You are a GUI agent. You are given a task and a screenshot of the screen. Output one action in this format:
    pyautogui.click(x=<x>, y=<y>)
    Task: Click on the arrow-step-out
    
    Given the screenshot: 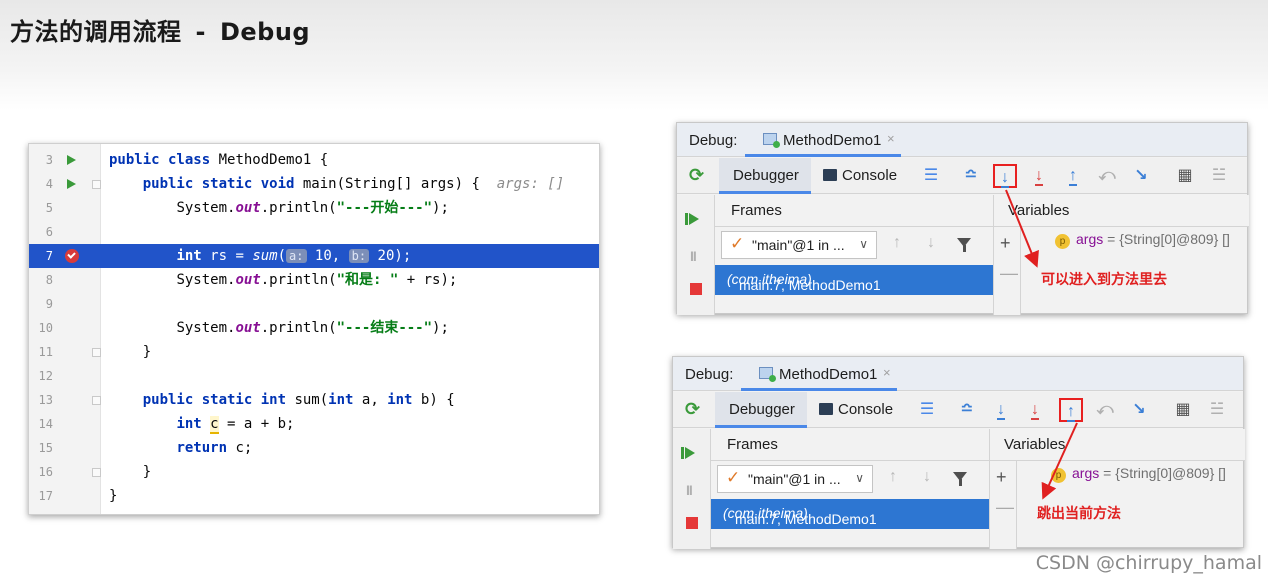 What is the action you would take?
    pyautogui.click(x=1059, y=461)
    